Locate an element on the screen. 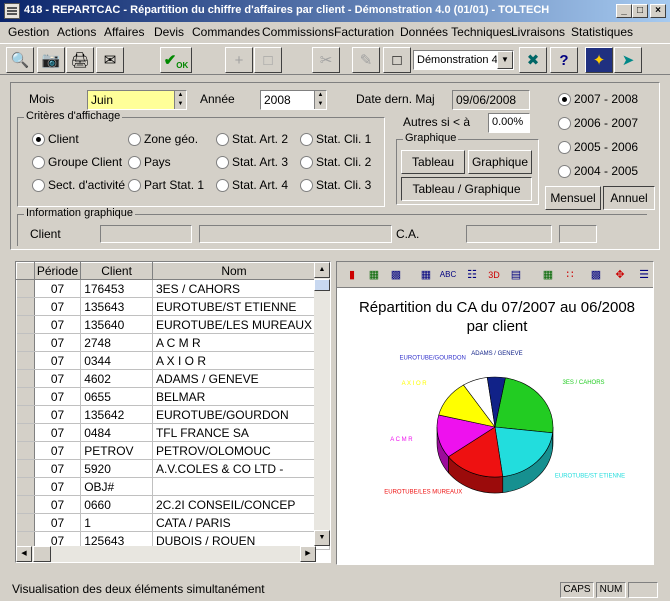  app-icon is located at coordinates (12, 11).